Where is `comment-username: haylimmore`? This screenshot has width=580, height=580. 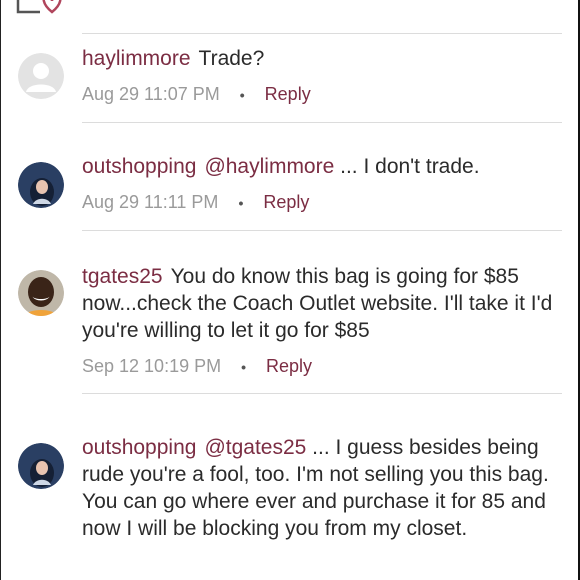 comment-username: haylimmore is located at coordinates (136, 58).